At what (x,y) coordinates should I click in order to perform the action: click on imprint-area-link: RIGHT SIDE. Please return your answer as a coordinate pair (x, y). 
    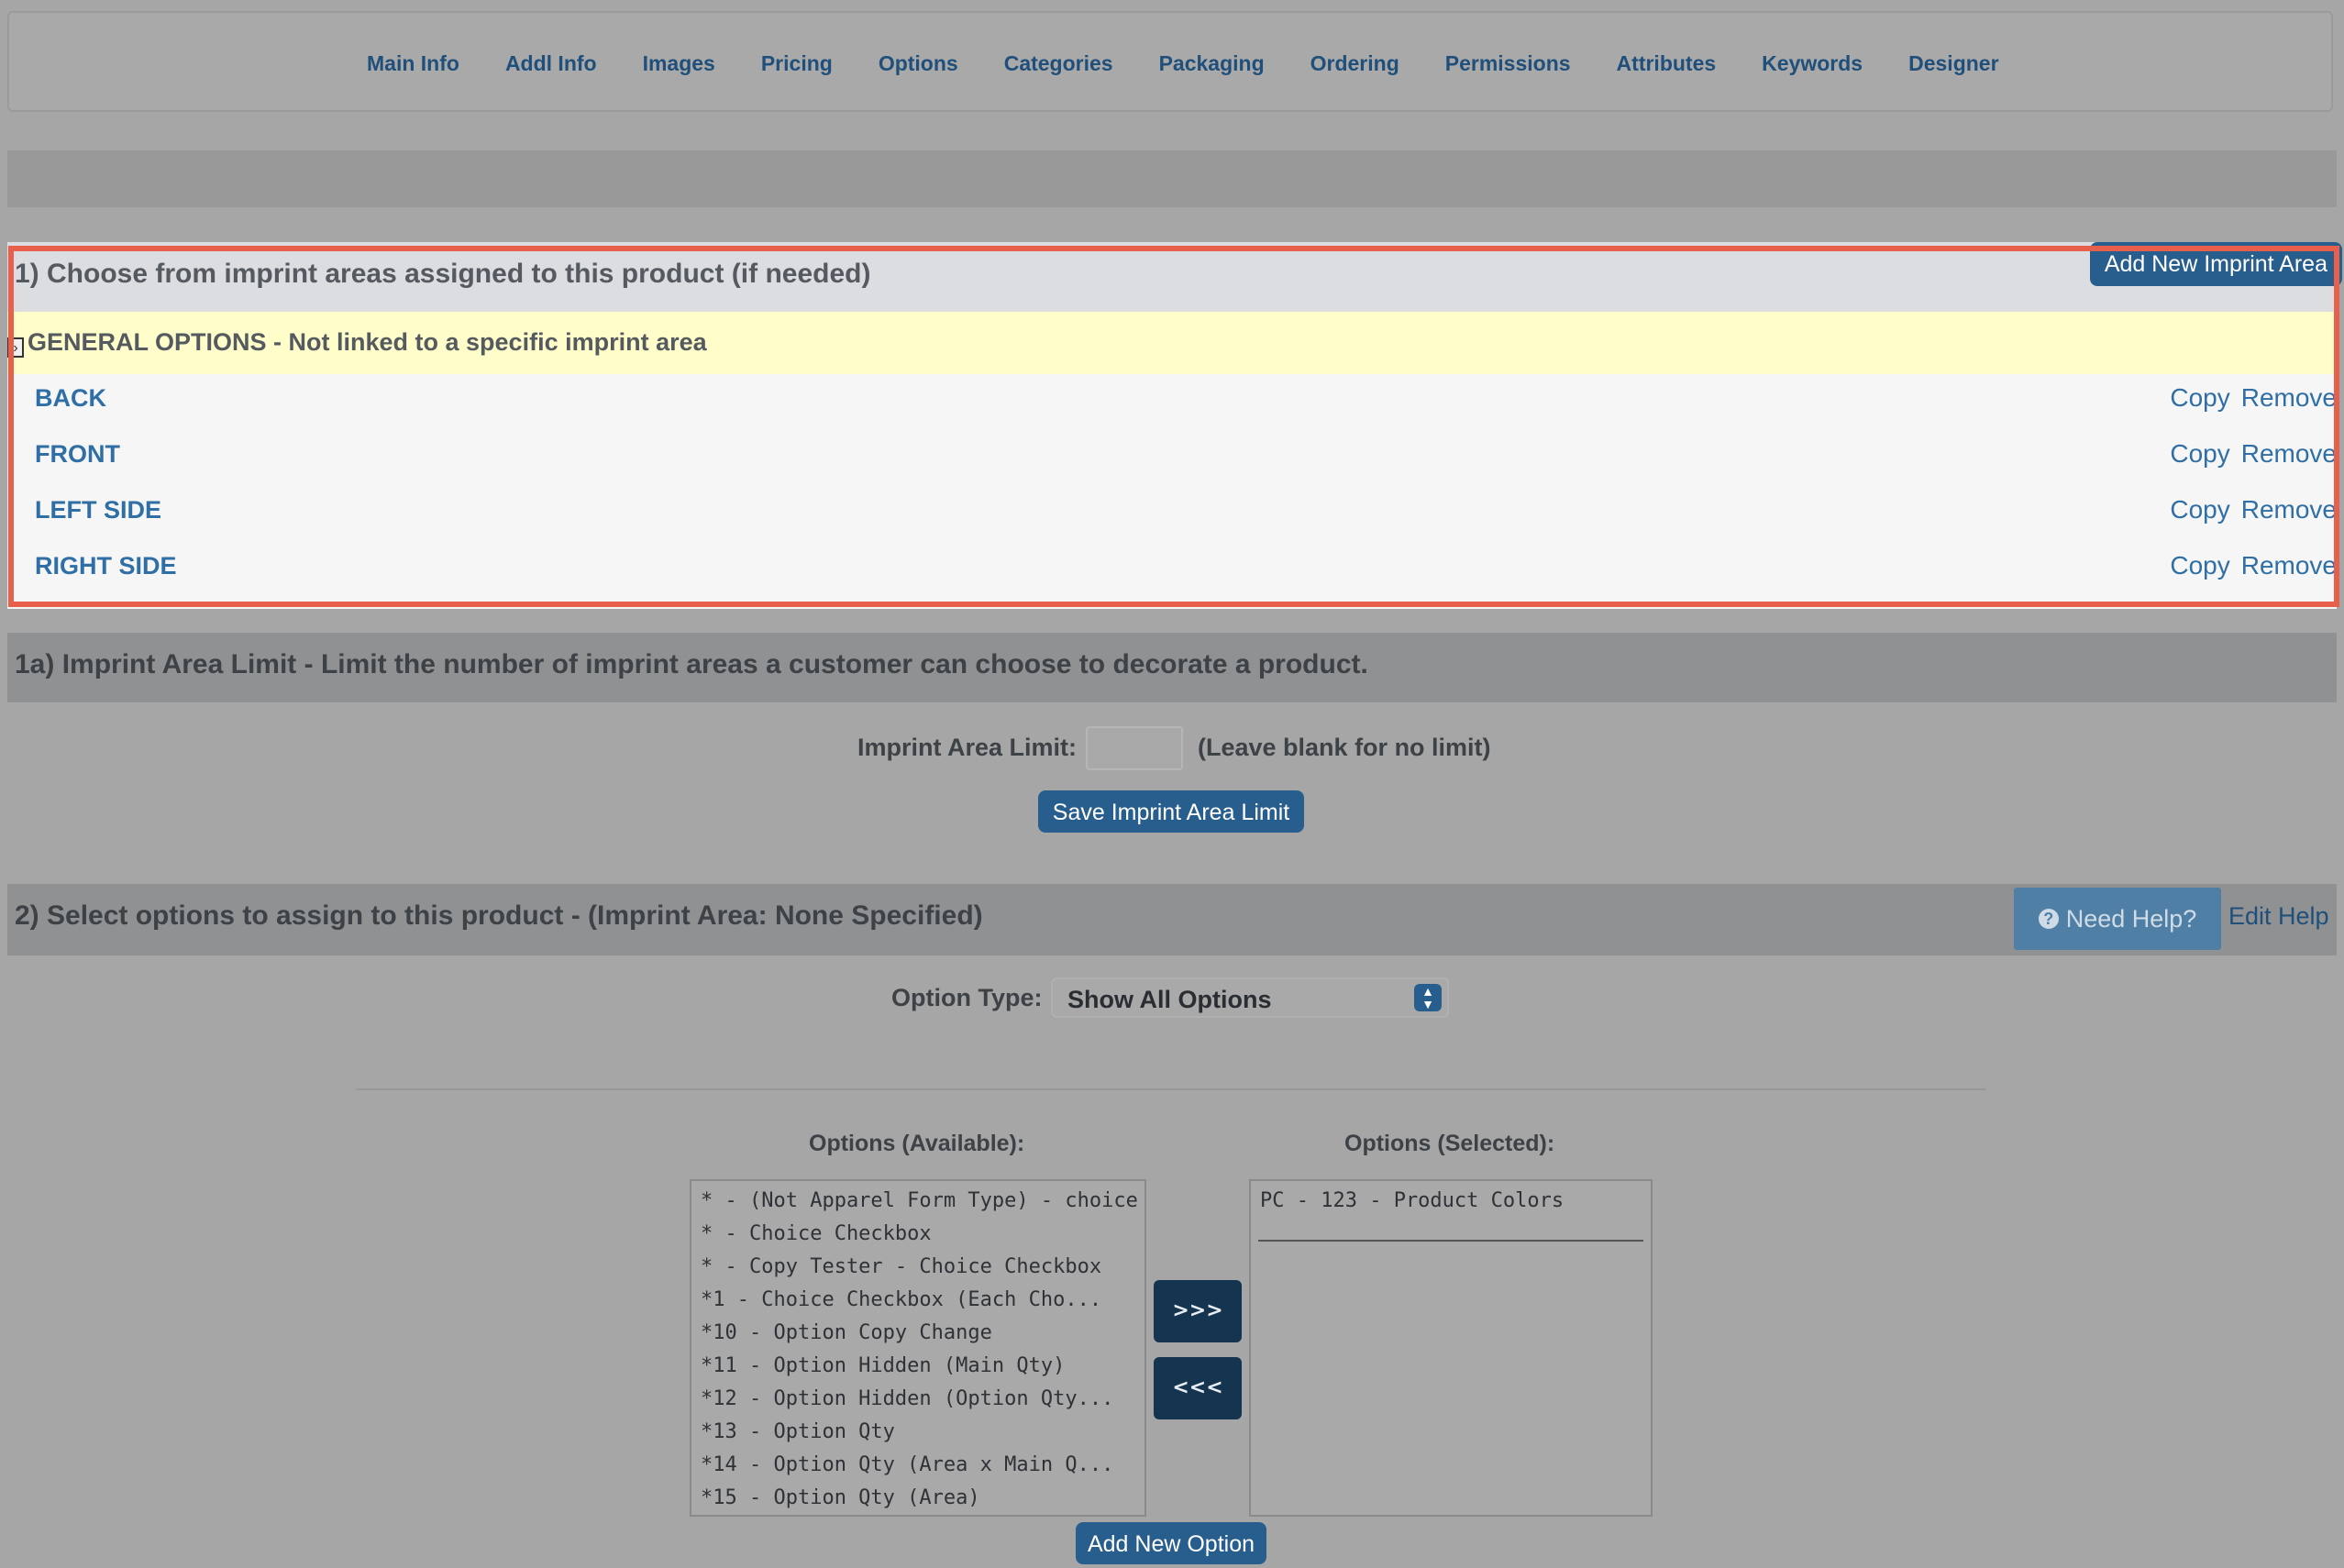
    Looking at the image, I should click on (106, 566).